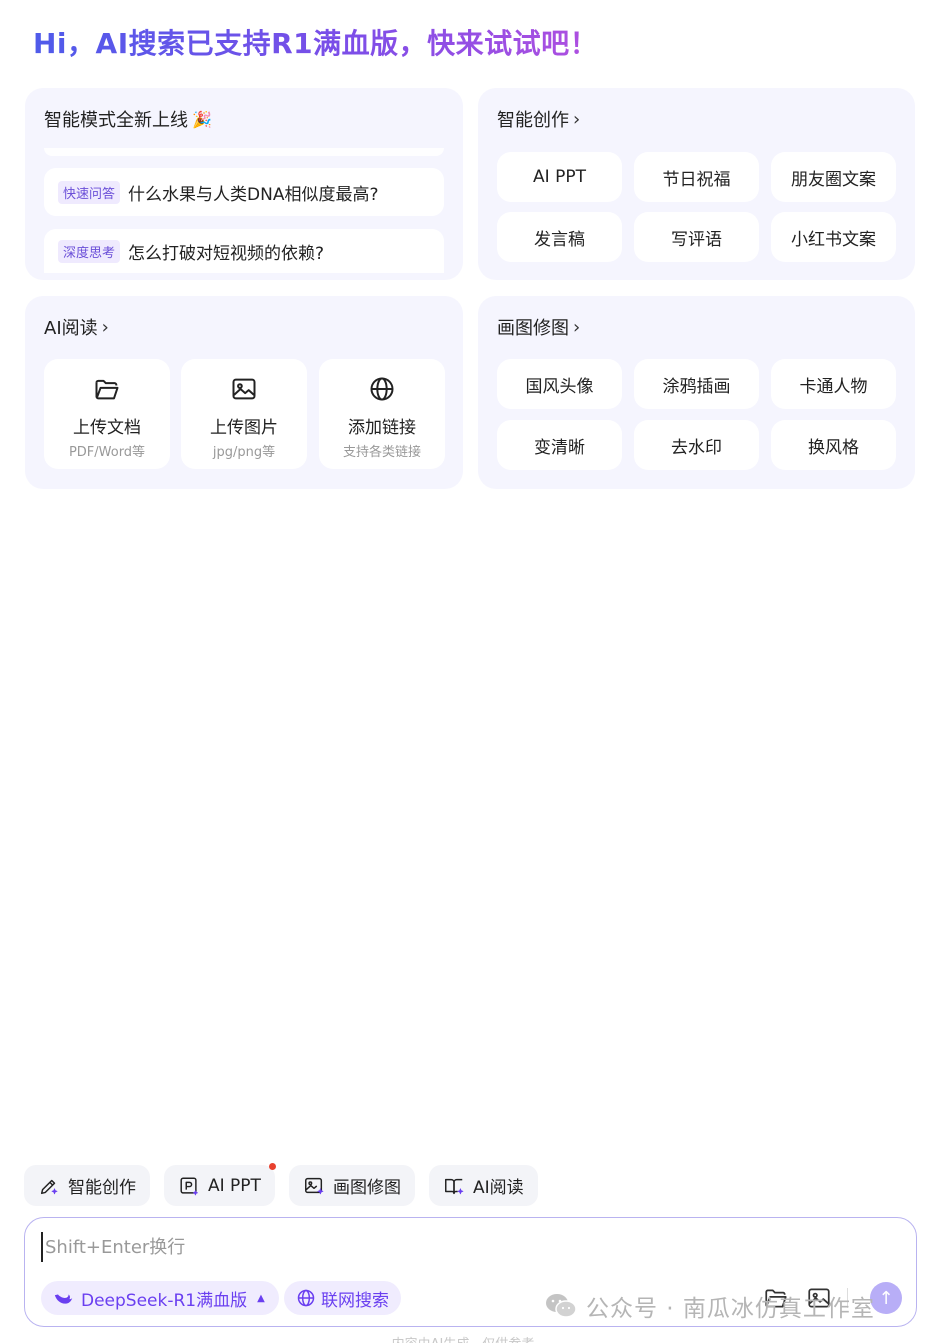  What do you see at coordinates (102, 1188) in the screenshot?
I see `shortcut-smart-create-label: 智能创作` at bounding box center [102, 1188].